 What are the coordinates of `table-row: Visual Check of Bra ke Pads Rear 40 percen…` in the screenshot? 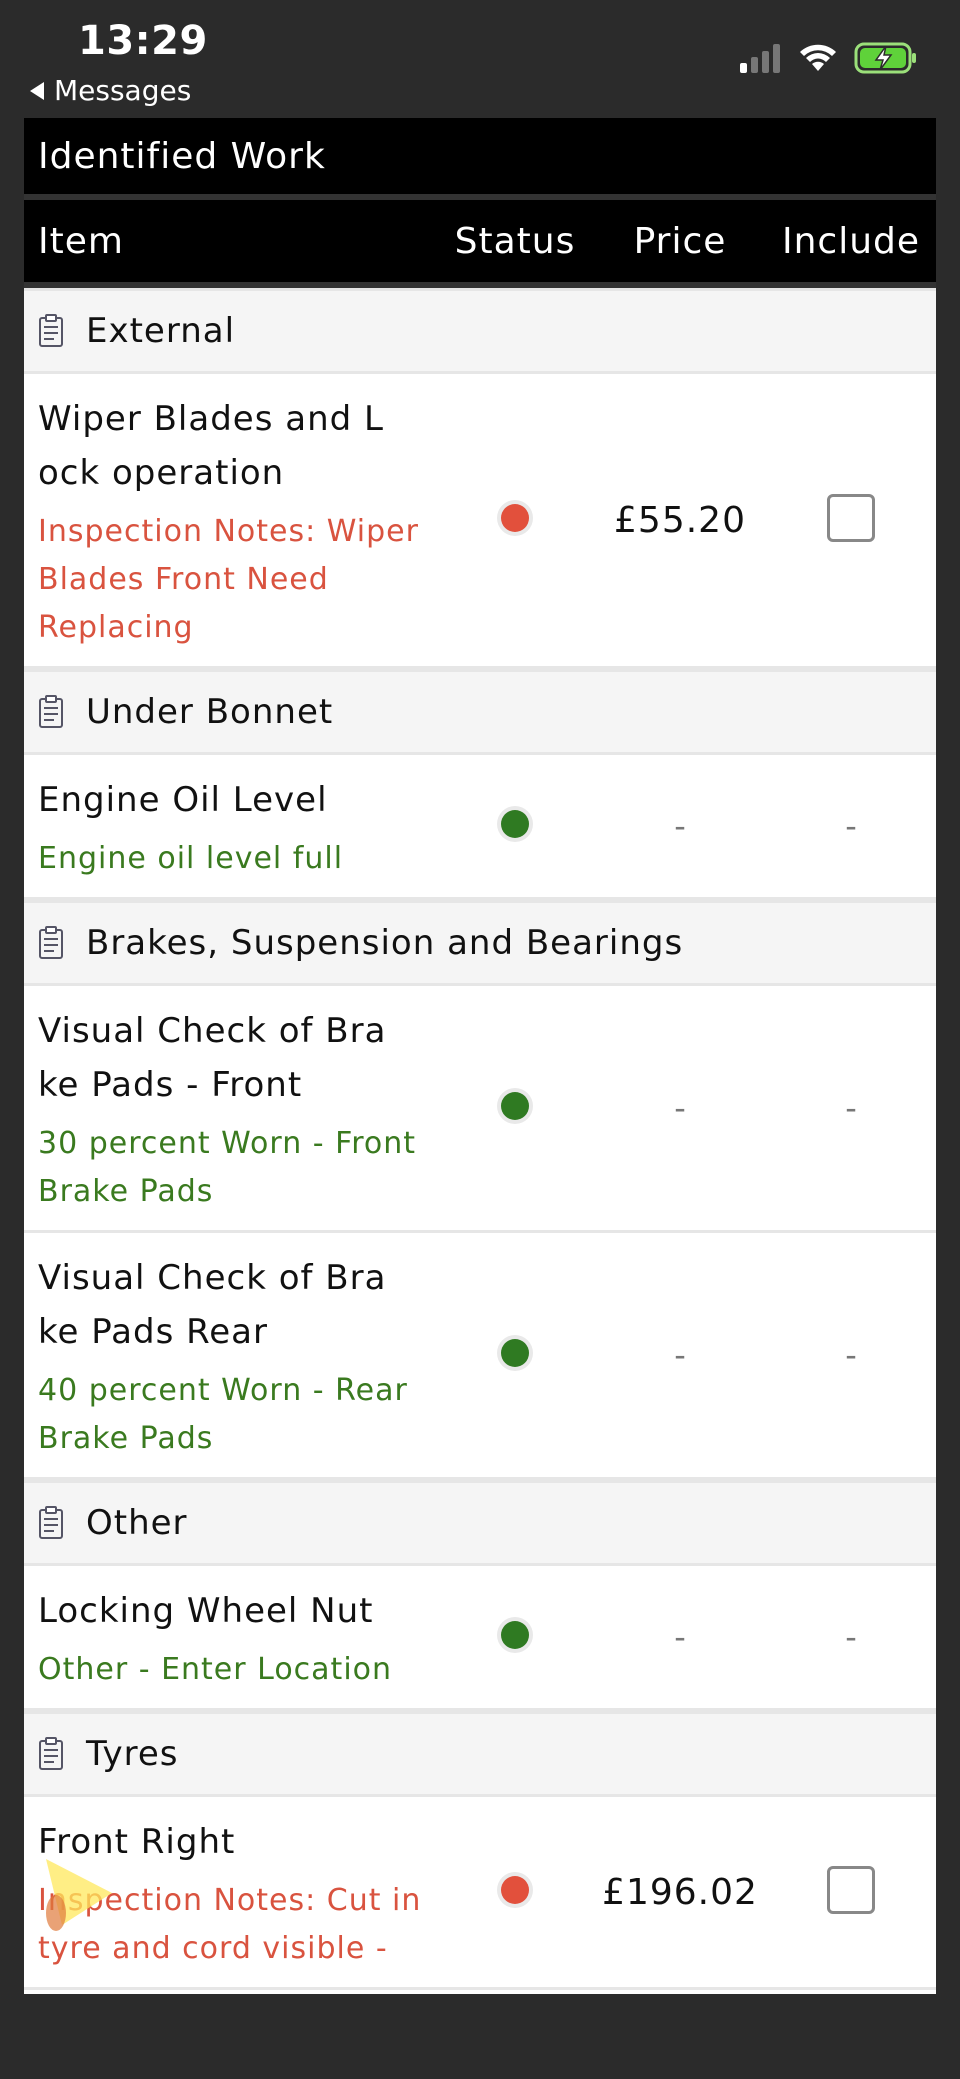 It's located at (480, 1356).